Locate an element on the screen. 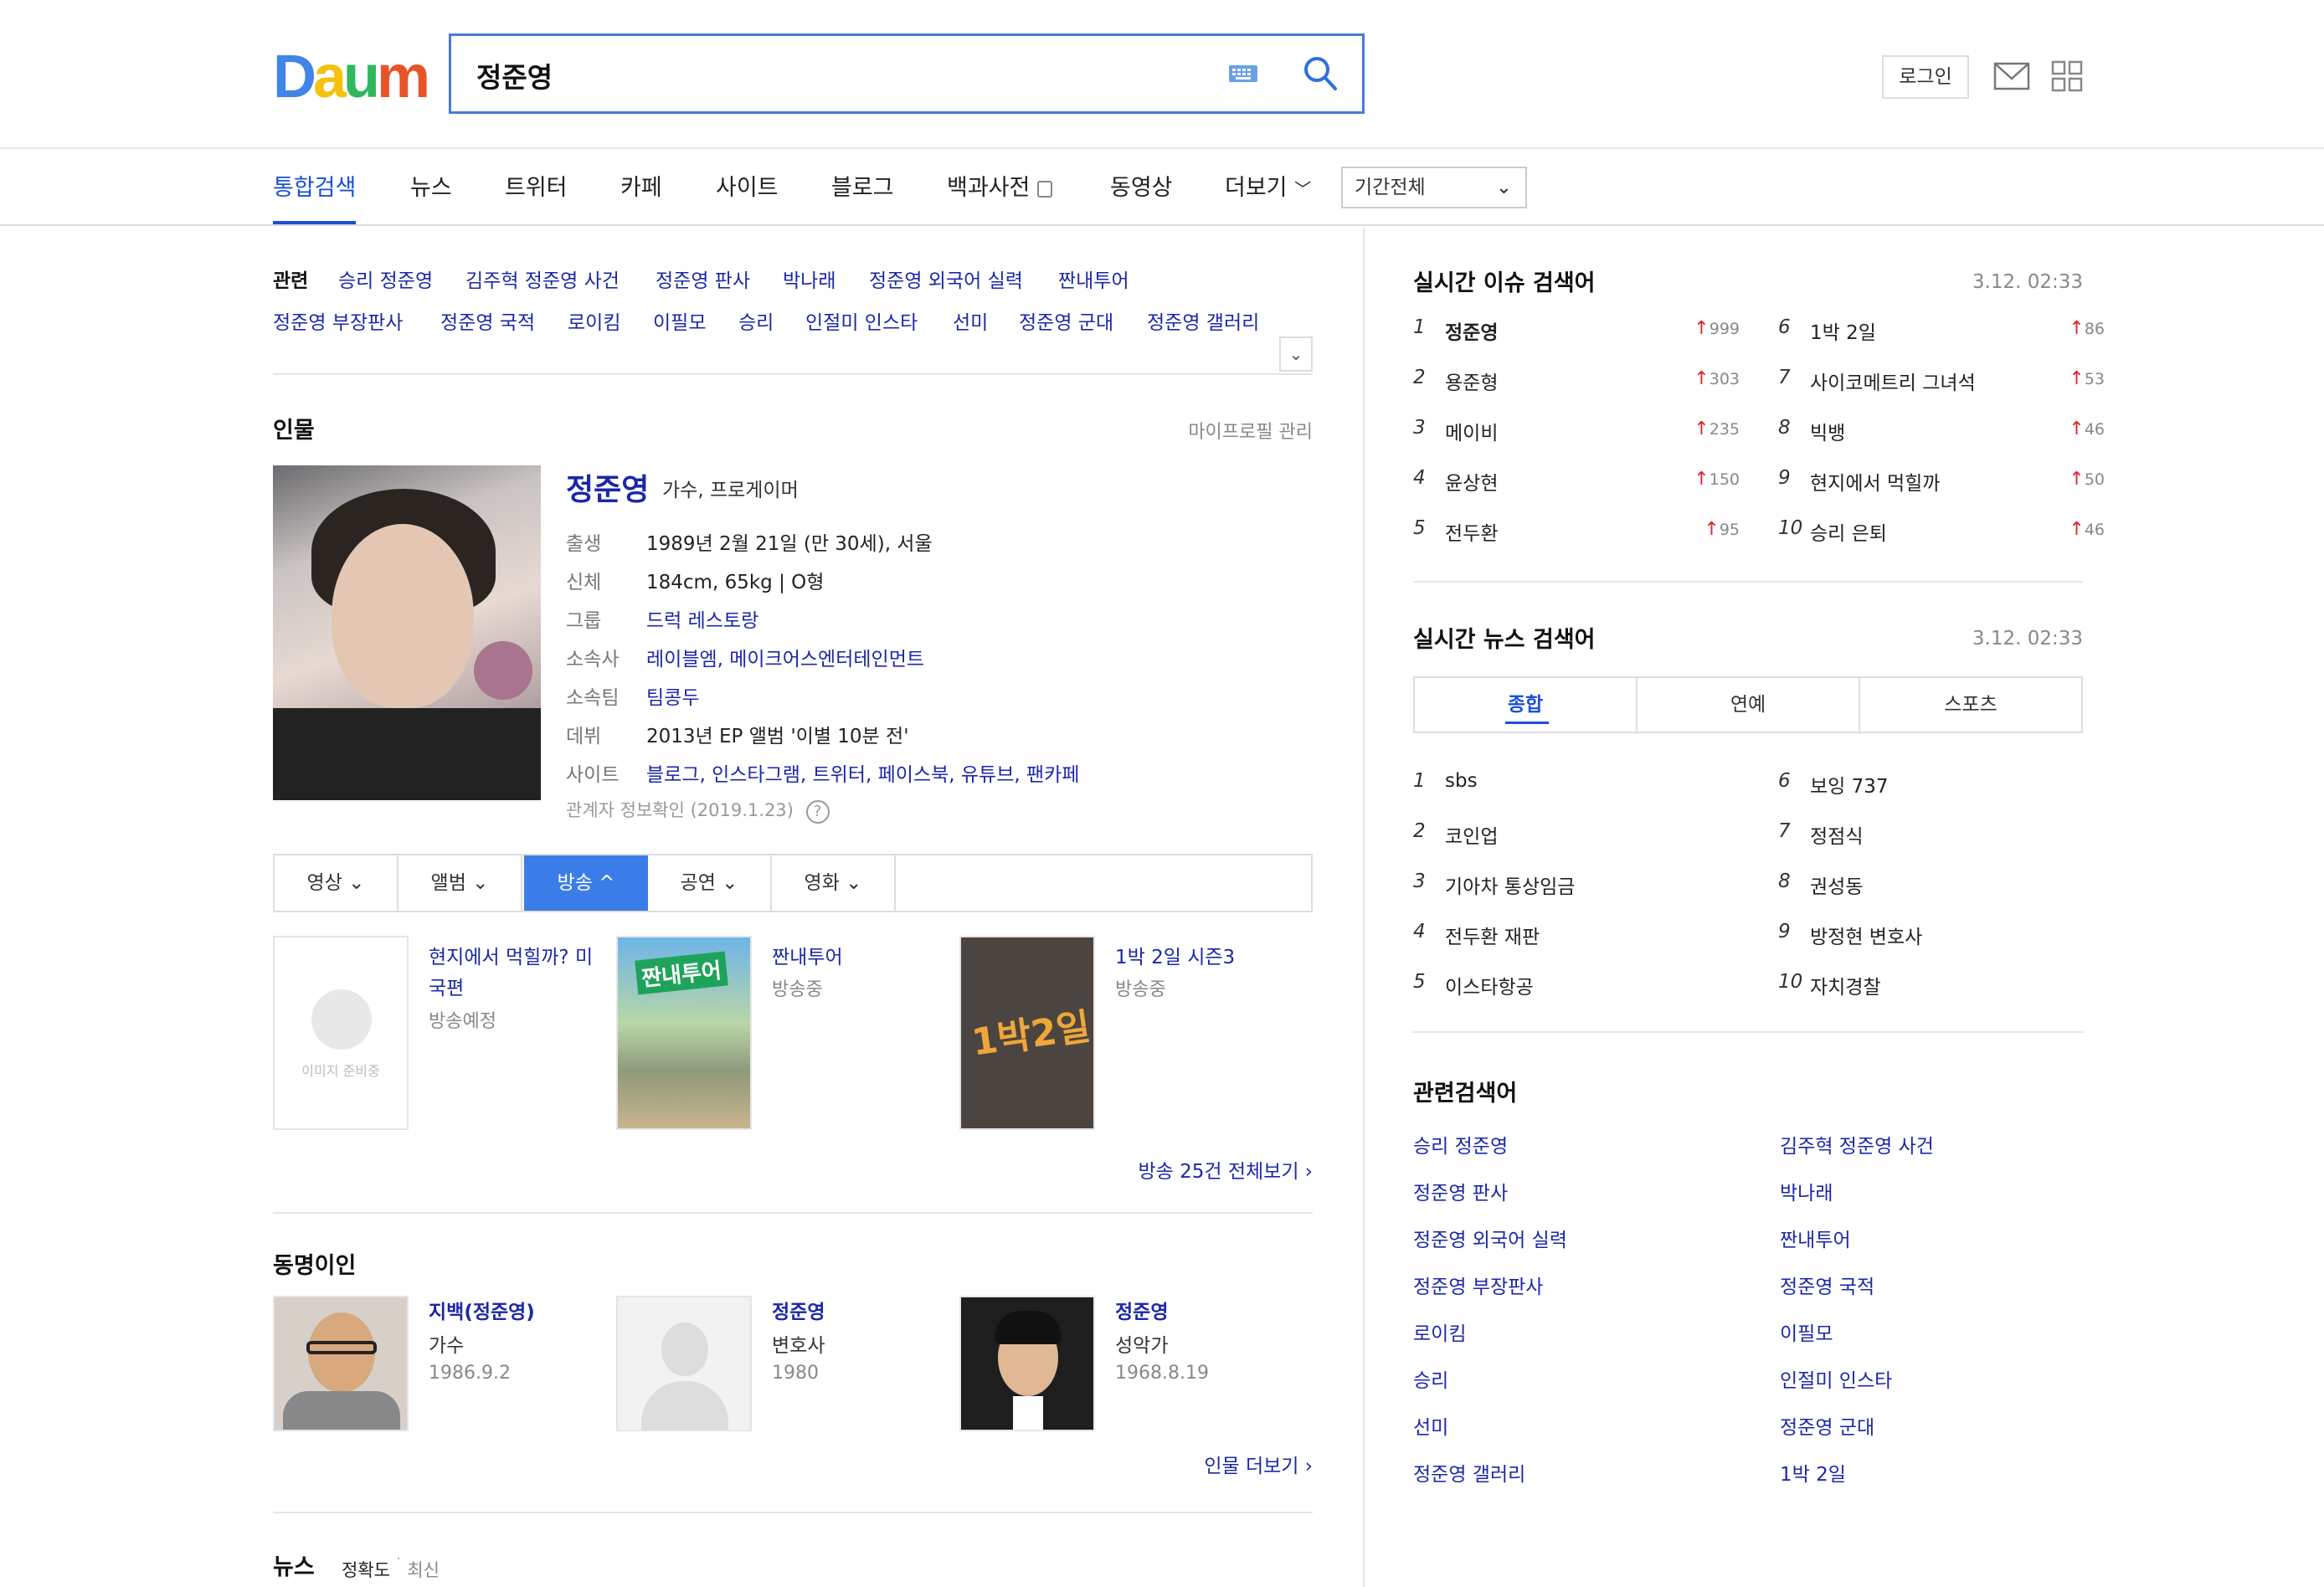 The width and height of the screenshot is (2324, 1587). broadcast-thumb-placeholder: 이미지 준비중 is located at coordinates (341, 1033).